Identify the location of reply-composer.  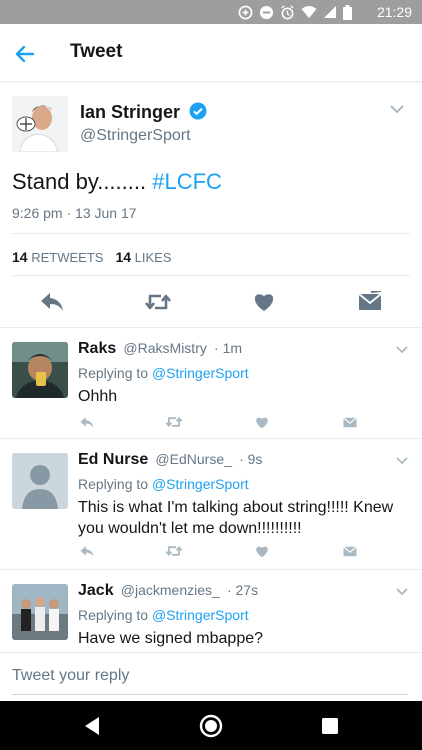
(211, 676).